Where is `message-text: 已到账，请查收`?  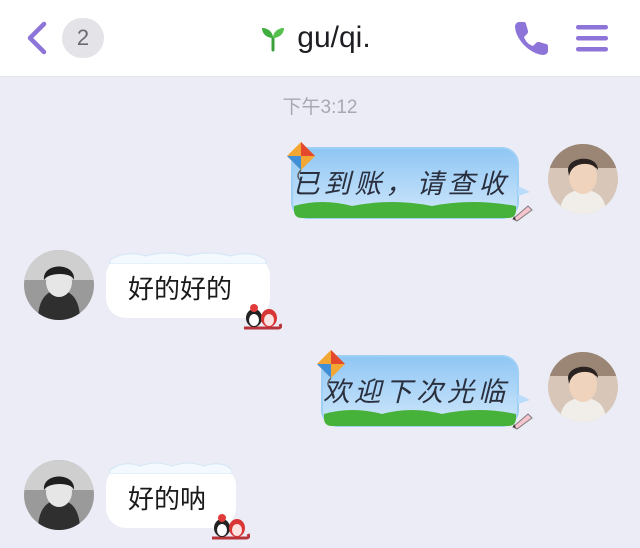
message-text: 已到账，请查收 is located at coordinates (401, 184).